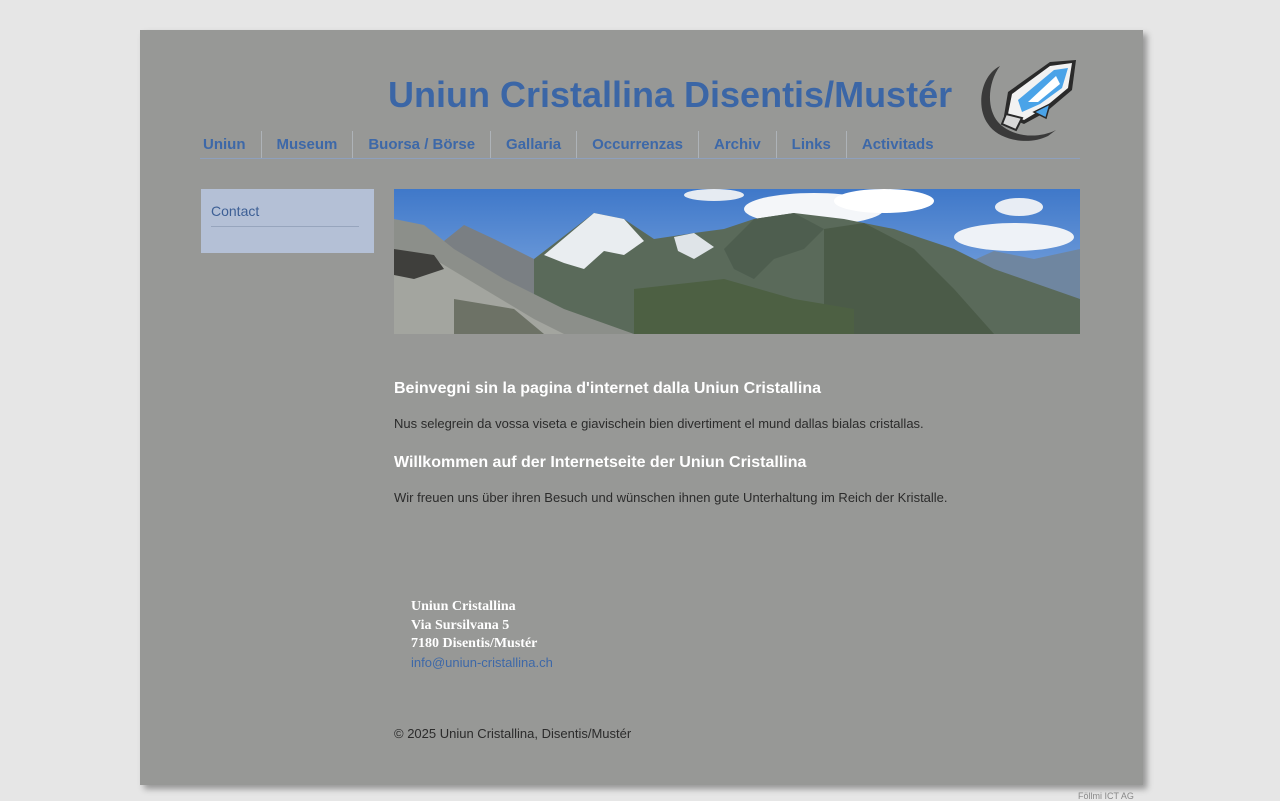 This screenshot has width=1280, height=801. What do you see at coordinates (736, 144) in the screenshot?
I see `nav-item-archiv: Archiv` at bounding box center [736, 144].